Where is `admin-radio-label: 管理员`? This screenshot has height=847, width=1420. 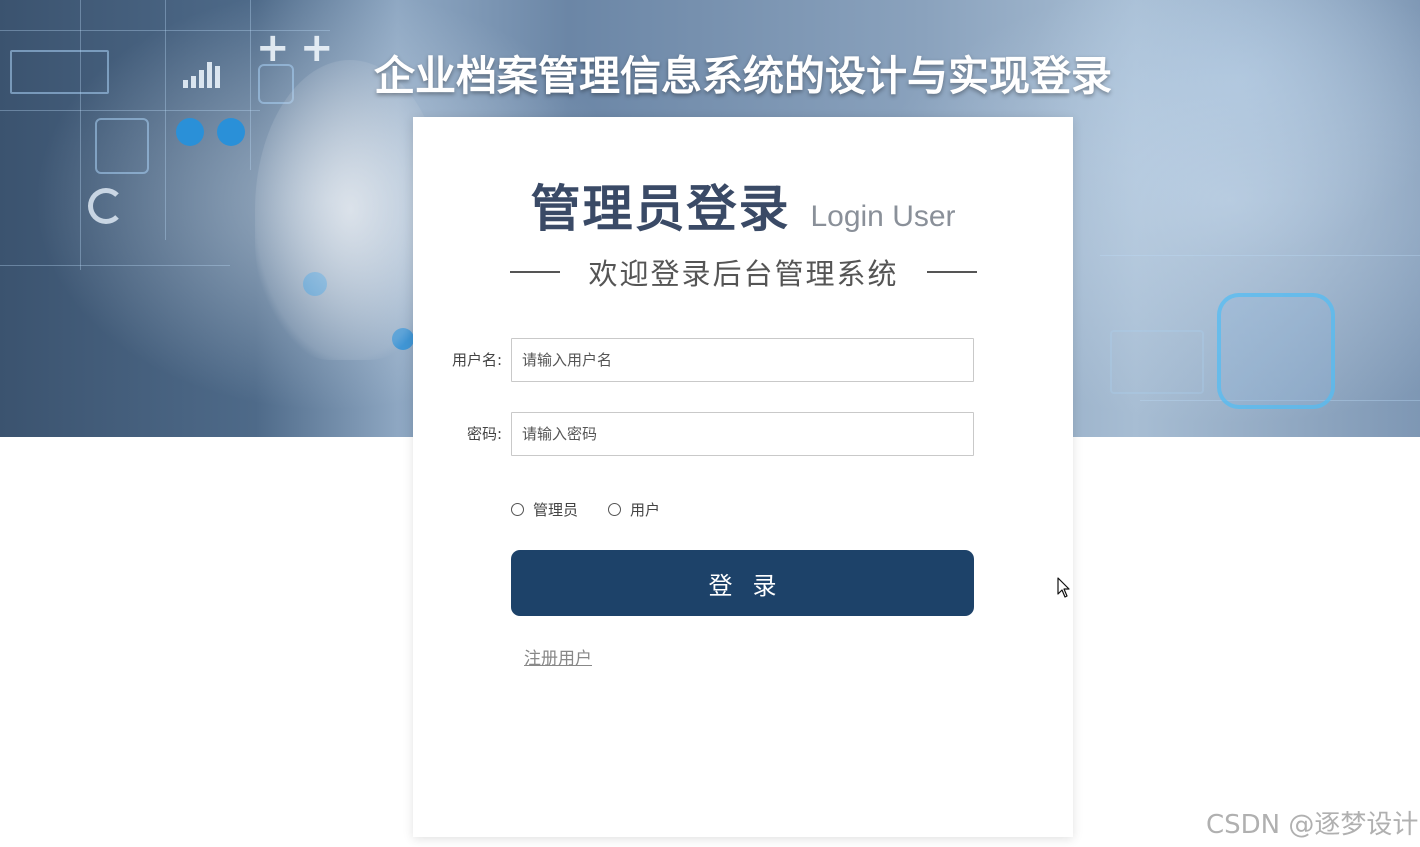 admin-radio-label: 管理员 is located at coordinates (556, 509).